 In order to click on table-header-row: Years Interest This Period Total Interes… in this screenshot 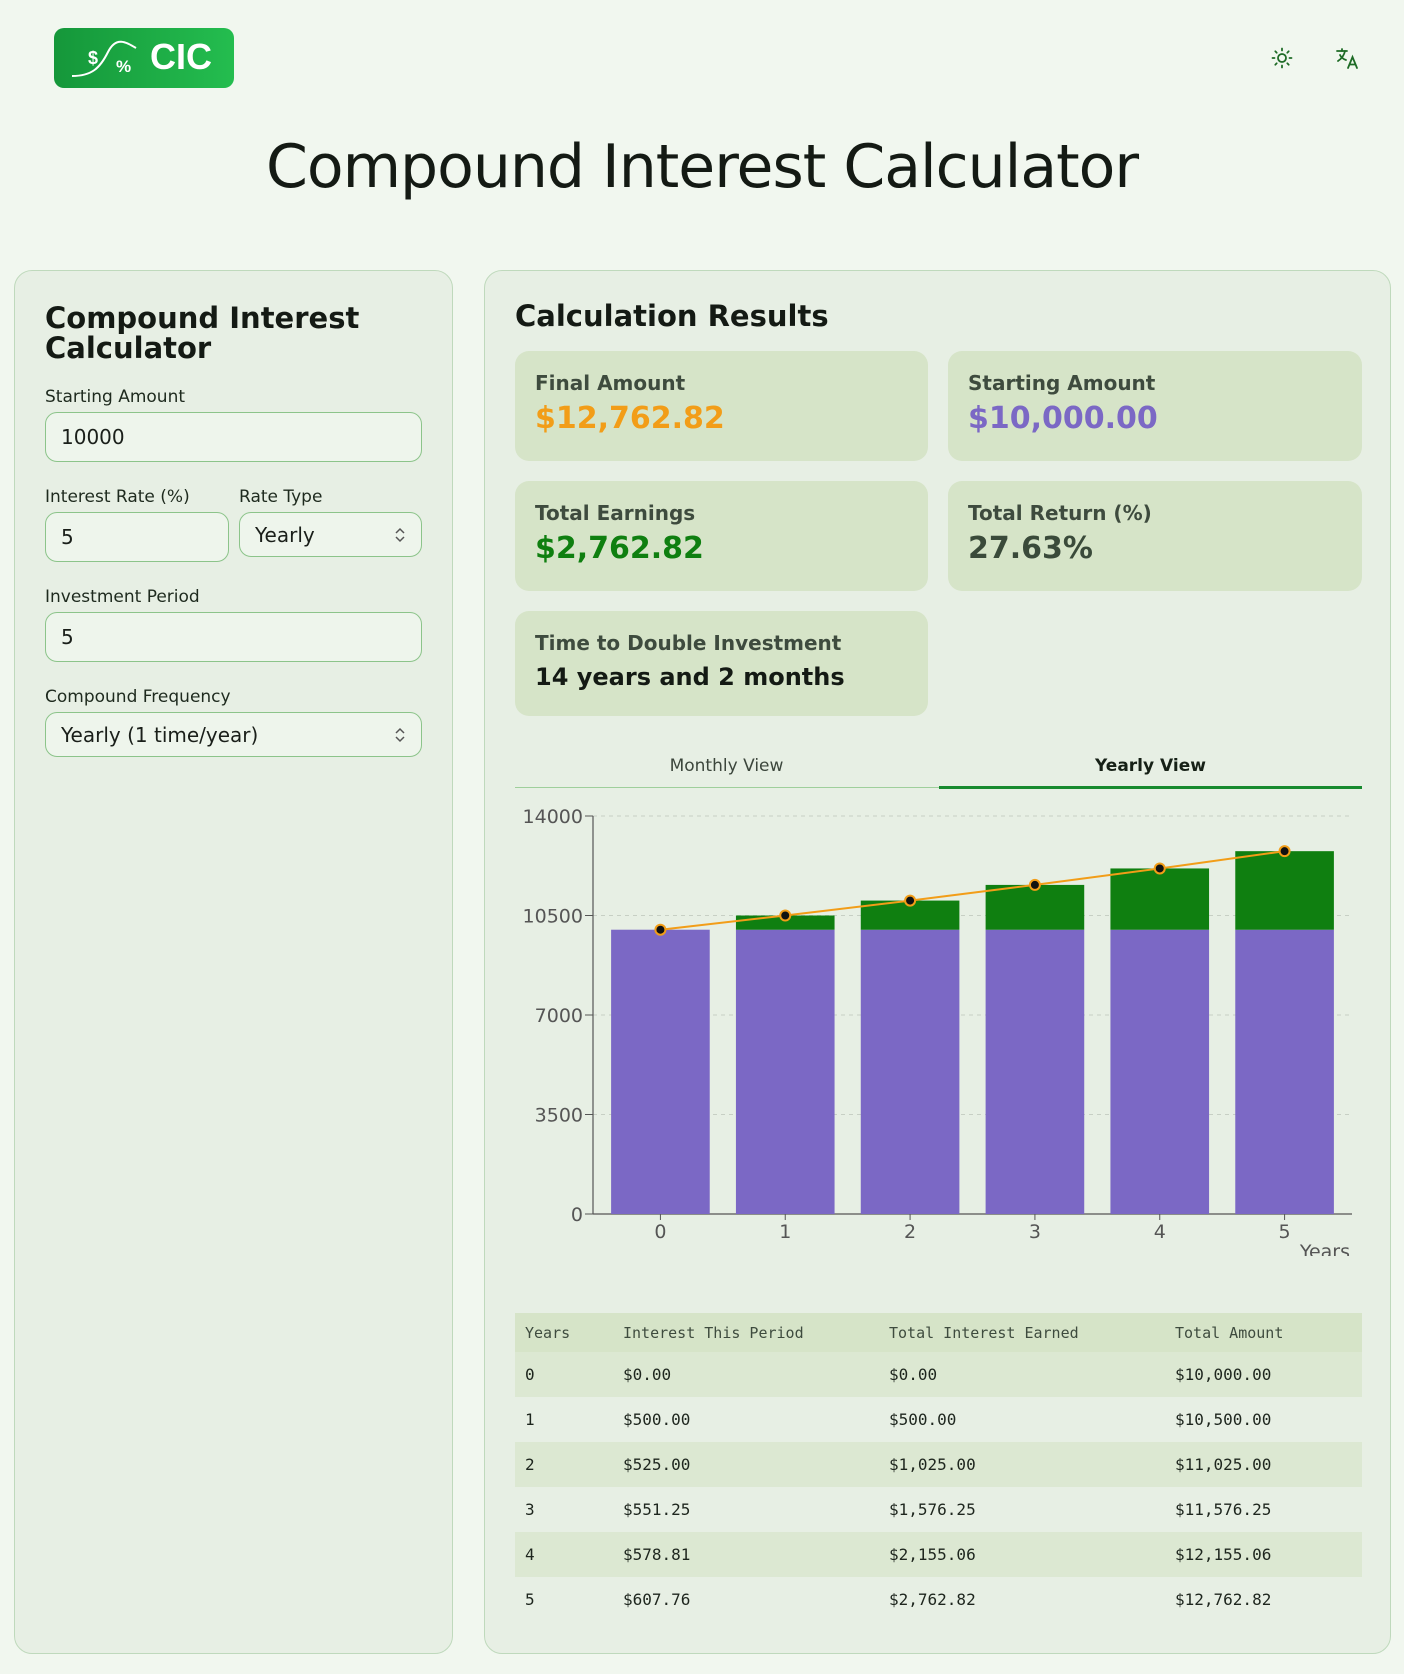, I will do `click(938, 1332)`.